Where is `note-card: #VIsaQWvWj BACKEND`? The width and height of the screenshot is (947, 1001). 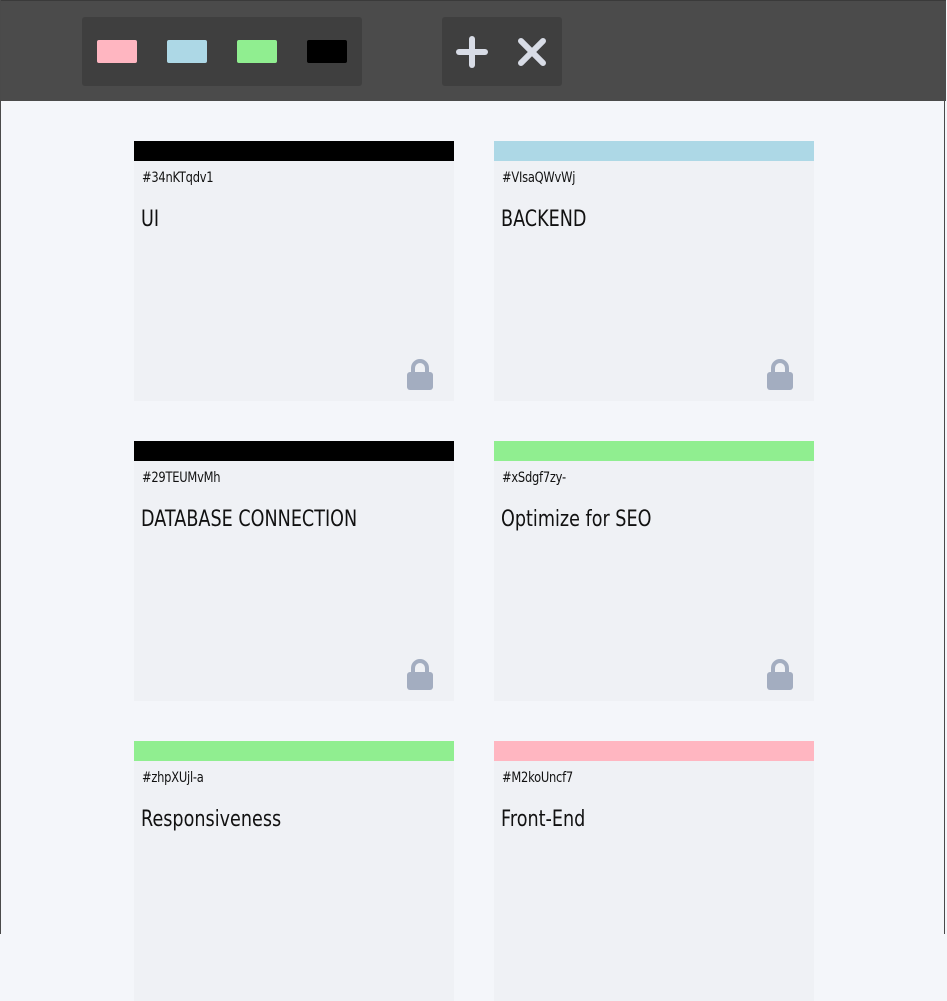
note-card: #VIsaQWvWj BACKEND is located at coordinates (654, 271).